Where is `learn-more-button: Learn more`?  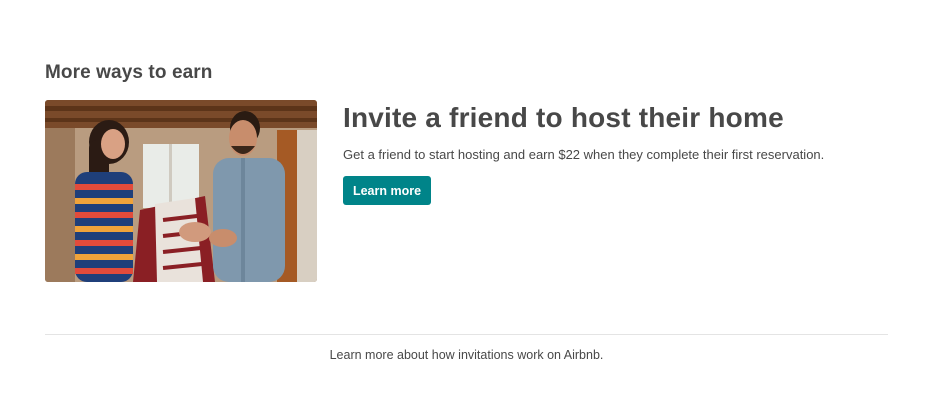
learn-more-button: Learn more is located at coordinates (387, 190).